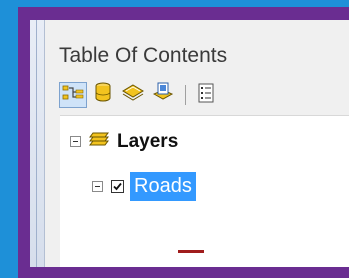  I want to click on options-button, so click(206, 95).